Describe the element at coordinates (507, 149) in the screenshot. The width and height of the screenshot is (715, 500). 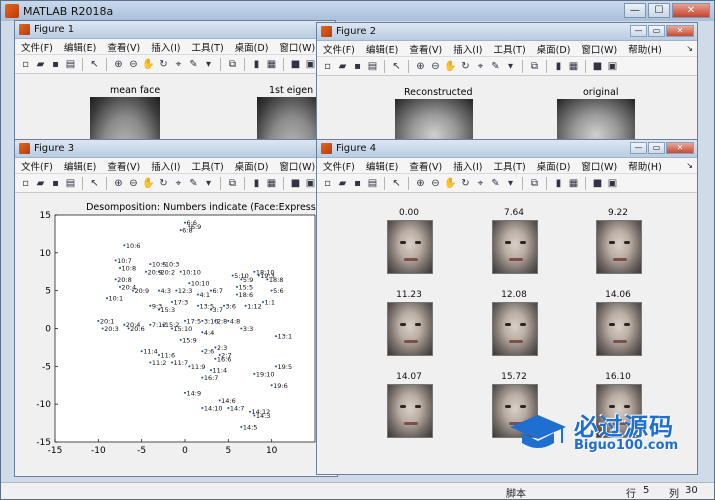
I see `figure-4-titlebar: Figure 4 — ▭ ✕` at that location.